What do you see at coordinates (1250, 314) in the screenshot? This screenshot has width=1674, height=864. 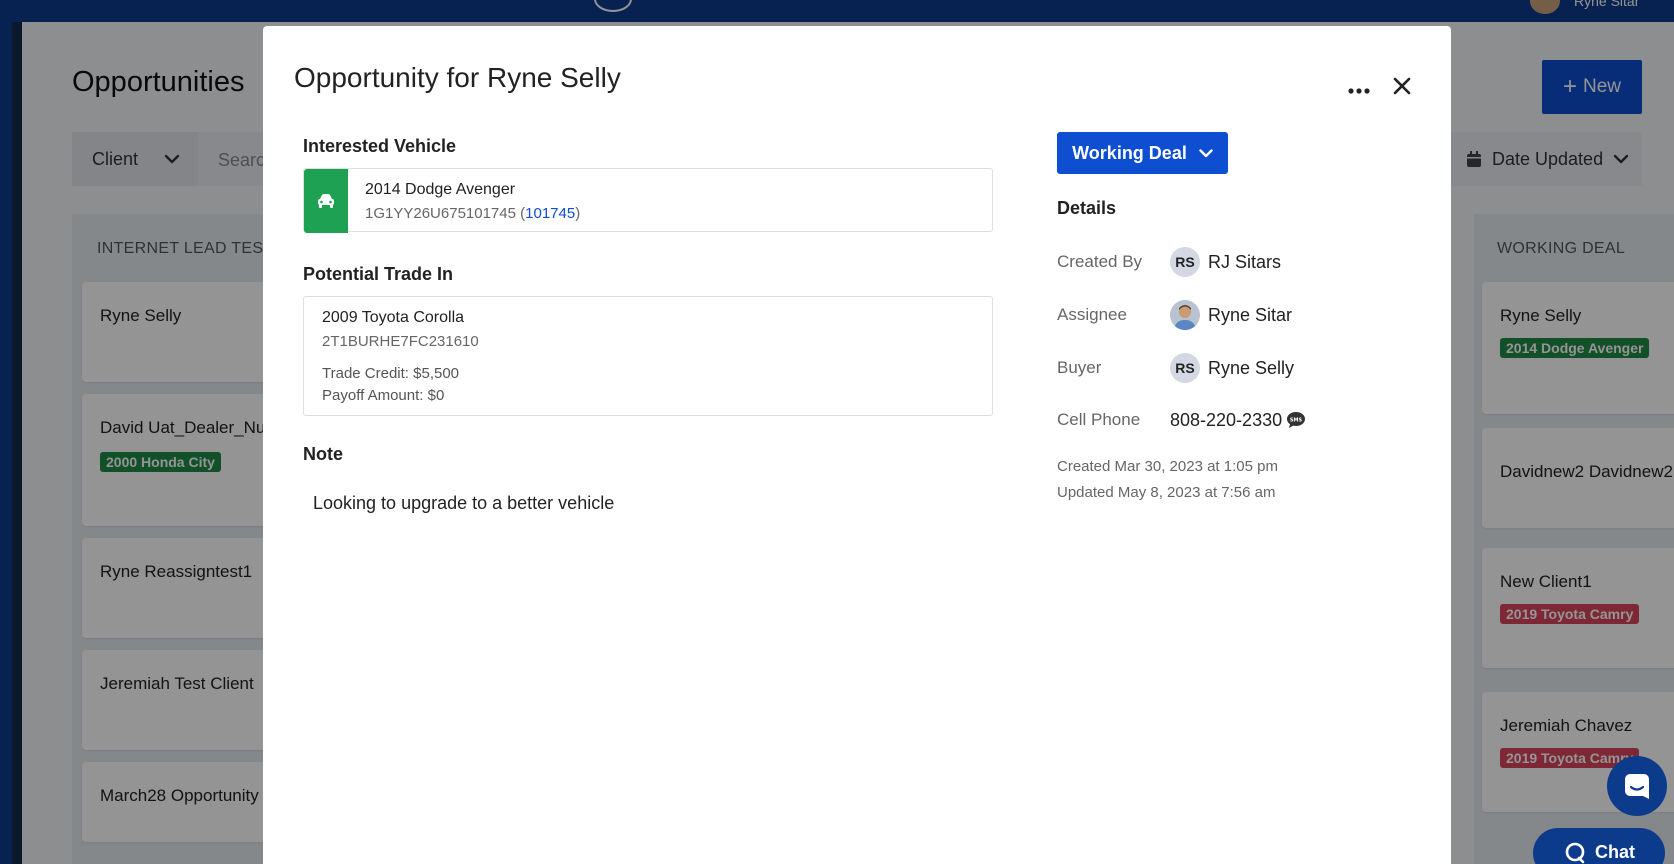 I see `assignee-value: Ryne Sitar` at bounding box center [1250, 314].